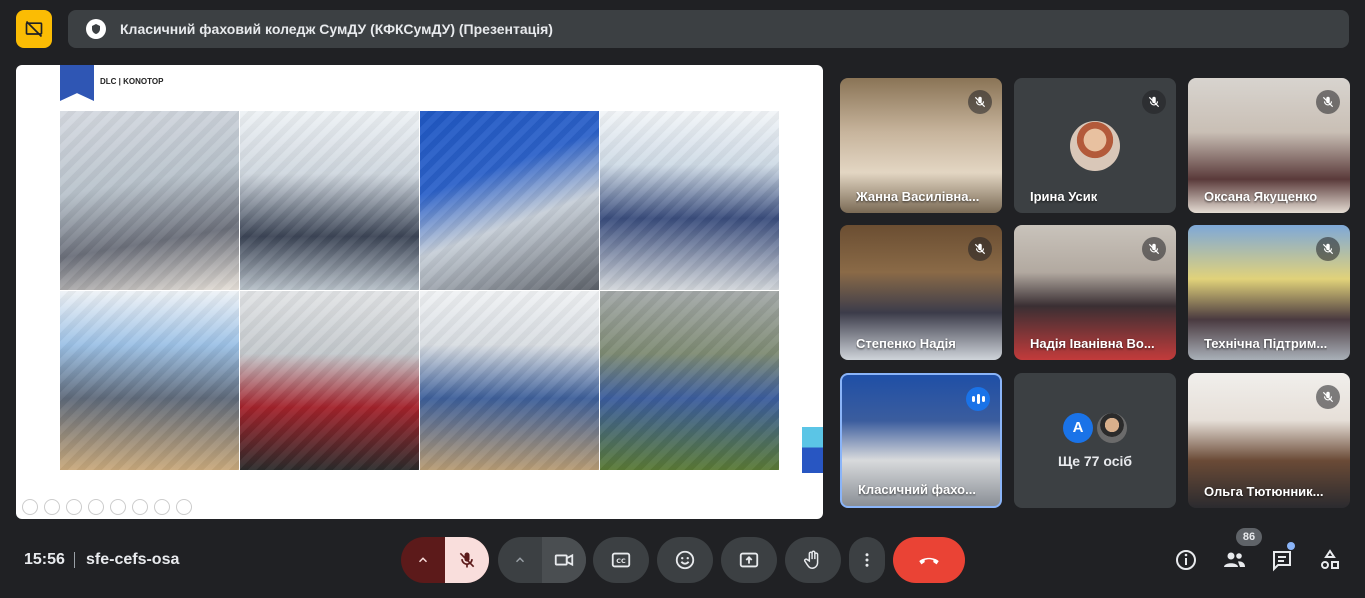  I want to click on svg-text: CC, so click(621, 561).